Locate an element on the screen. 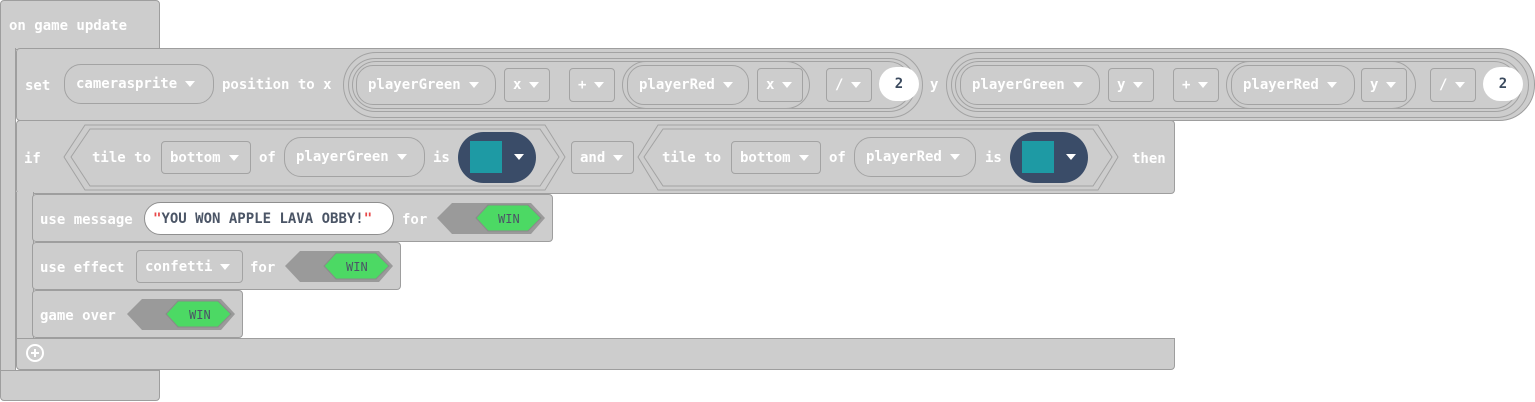  game-over-kind-label: WIN is located at coordinates (200, 315).